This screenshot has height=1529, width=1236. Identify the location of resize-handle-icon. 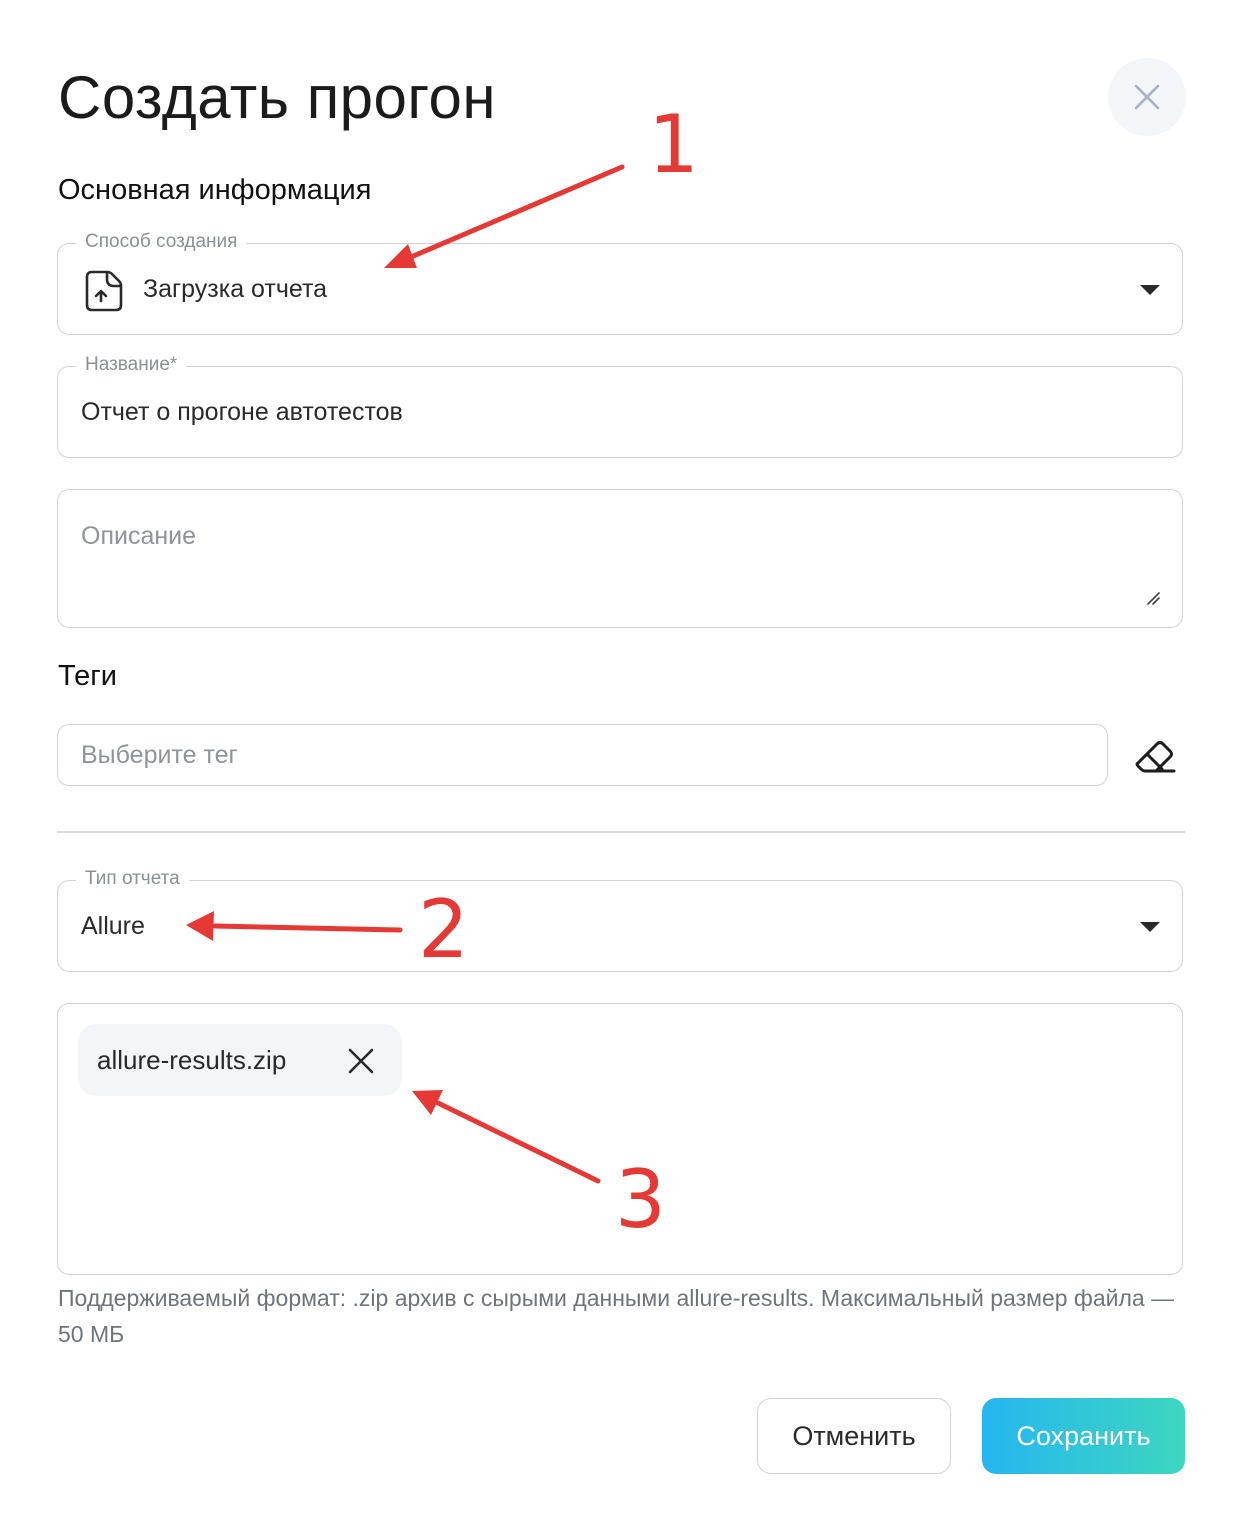
(1153, 598).